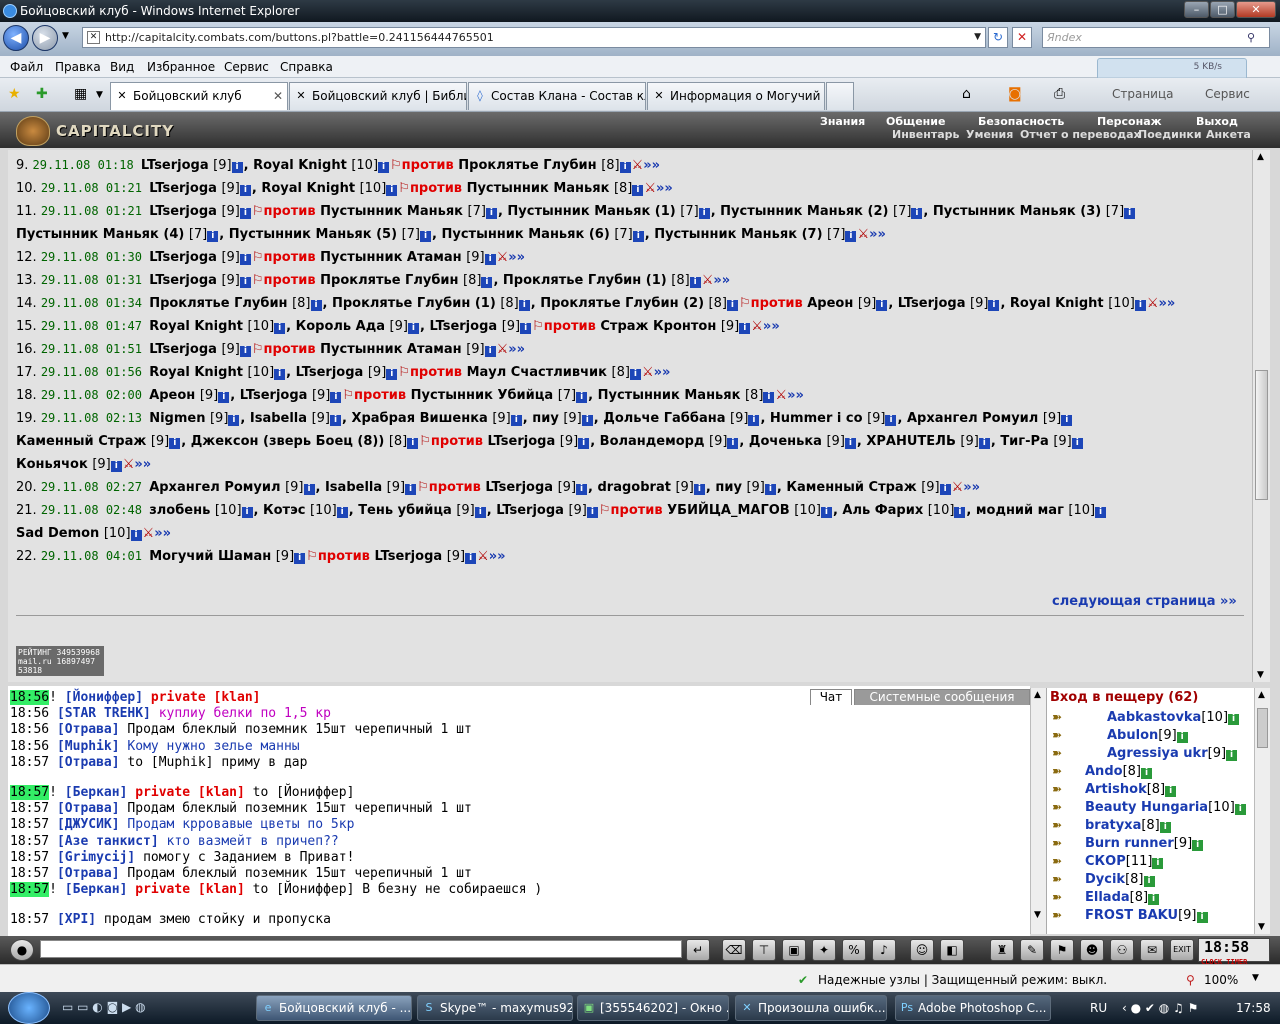 The image size is (1280, 1024). I want to click on user-name: Agressiya ukr, so click(1157, 753).